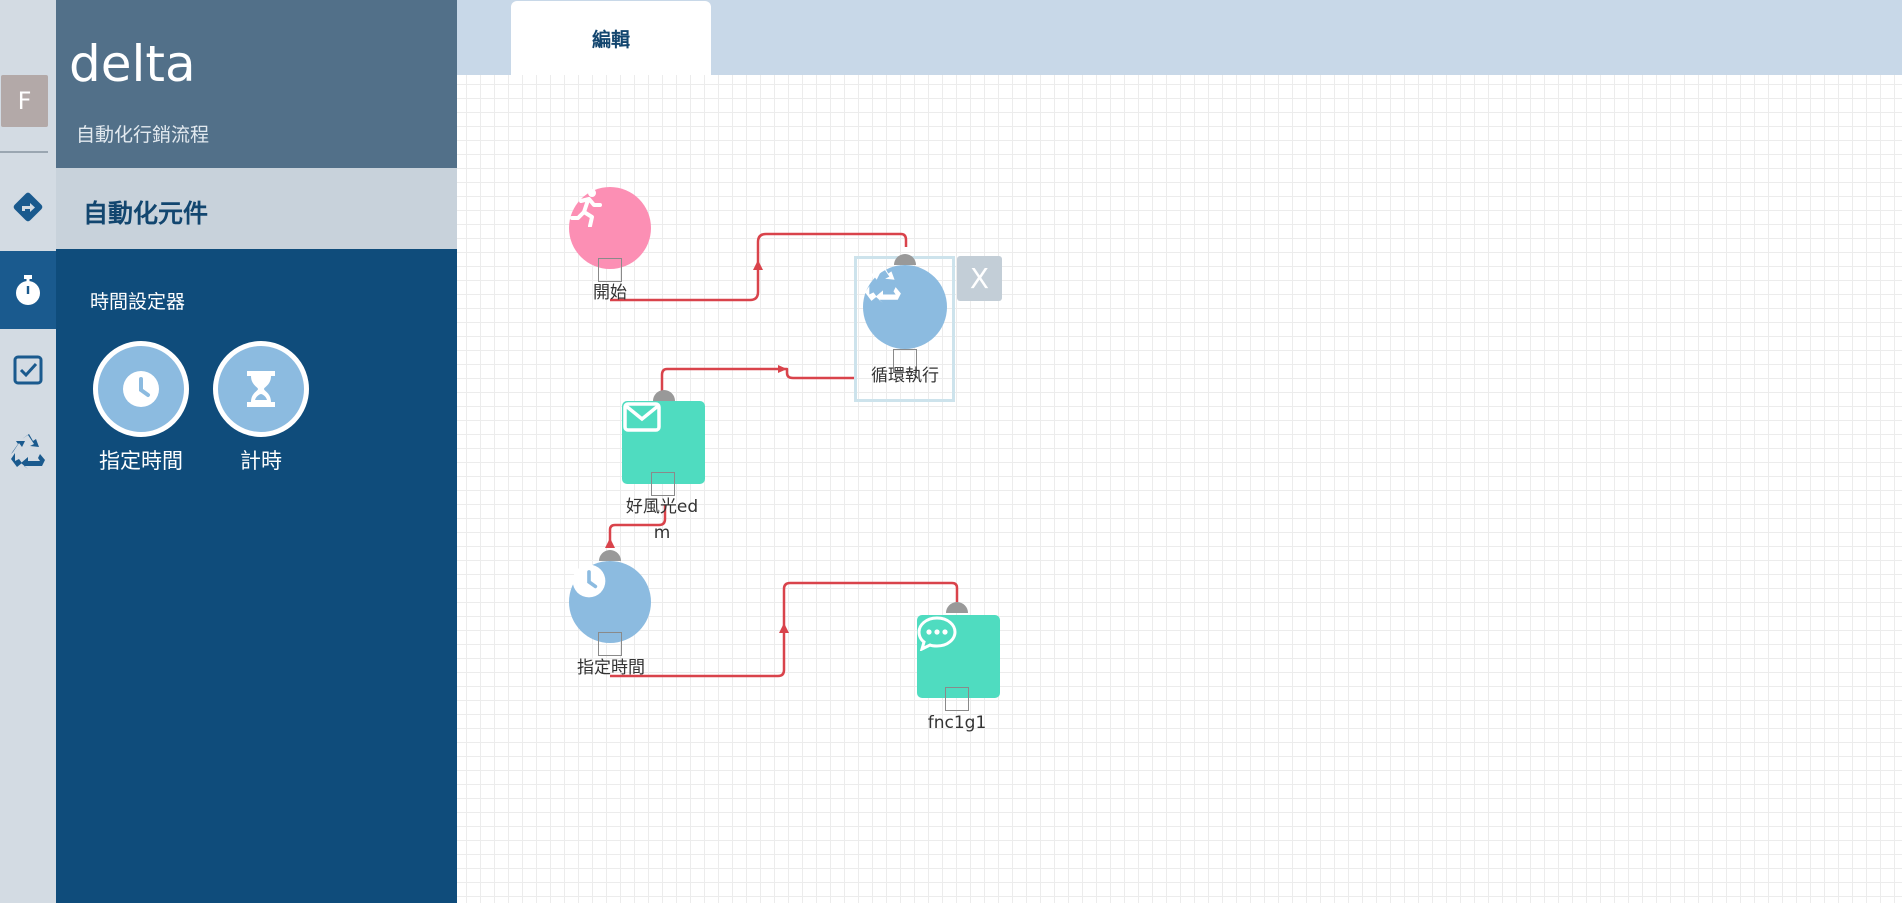 The image size is (1902, 903). I want to click on running-person-icon, so click(586, 208).